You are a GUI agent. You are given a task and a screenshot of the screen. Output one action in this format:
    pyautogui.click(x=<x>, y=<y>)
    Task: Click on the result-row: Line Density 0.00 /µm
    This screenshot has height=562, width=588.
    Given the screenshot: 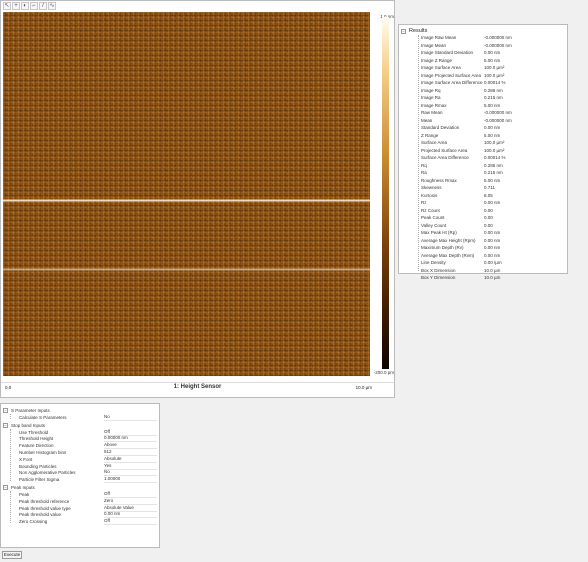 What is the action you would take?
    pyautogui.click(x=494, y=263)
    